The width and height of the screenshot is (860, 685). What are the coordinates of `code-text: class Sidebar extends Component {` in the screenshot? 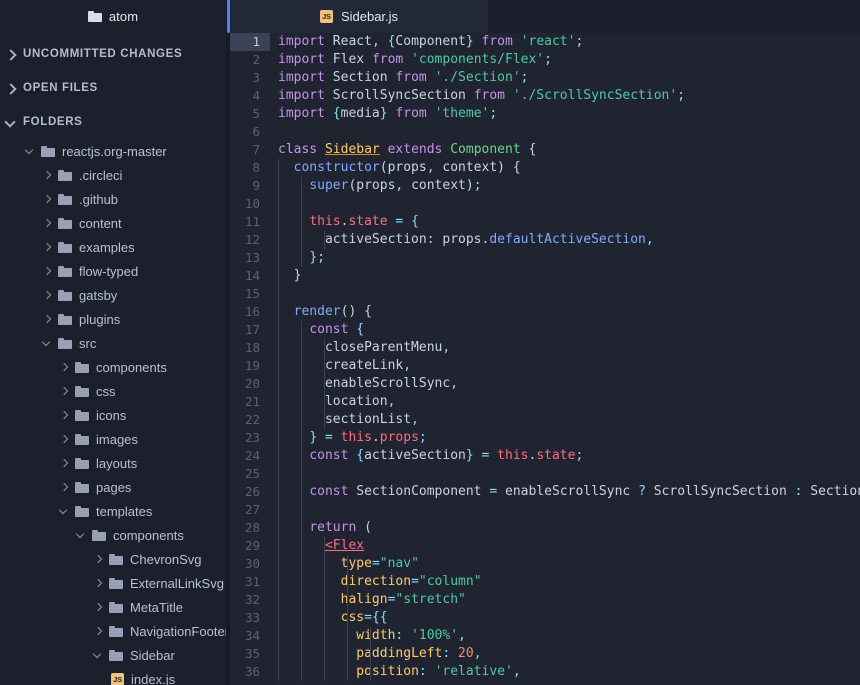 It's located at (407, 149).